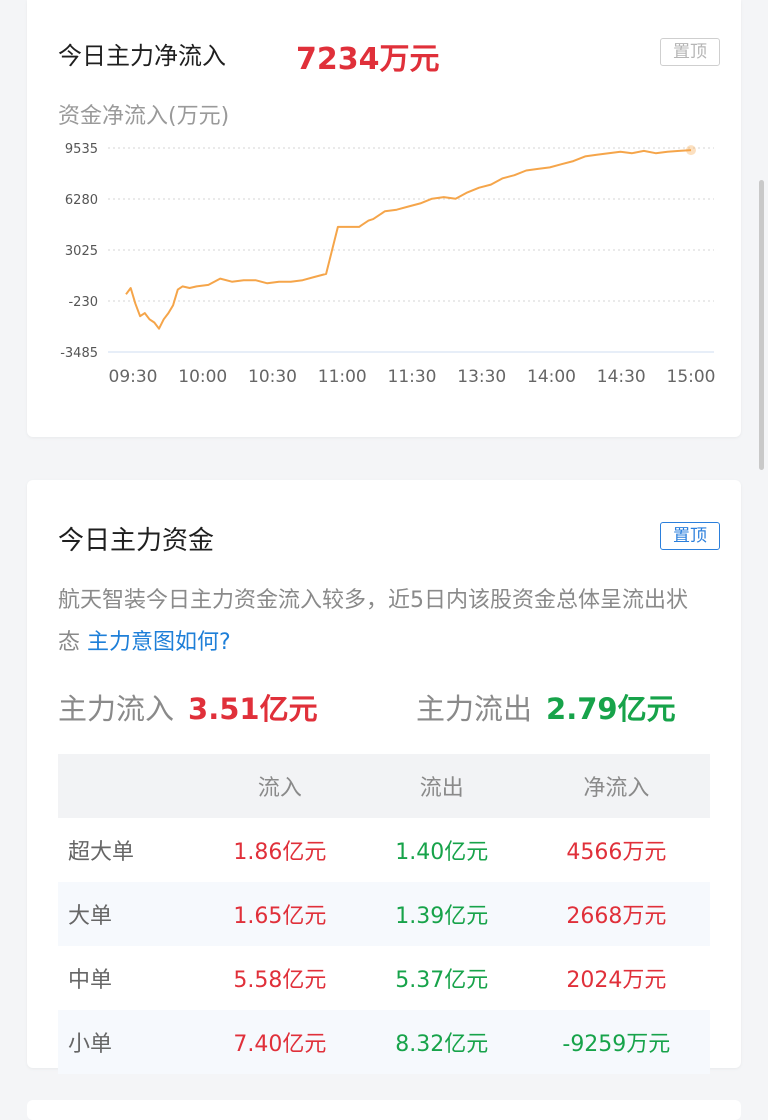  What do you see at coordinates (280, 1042) in the screenshot?
I see `row-inflow: 7.40亿元` at bounding box center [280, 1042].